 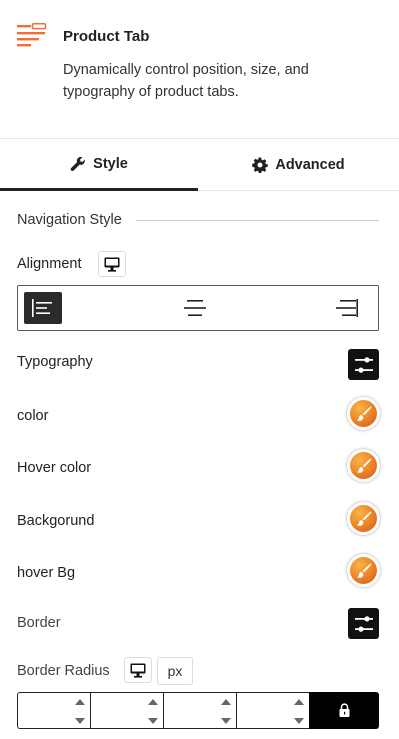 I want to click on align-center-option, so click(x=195, y=308).